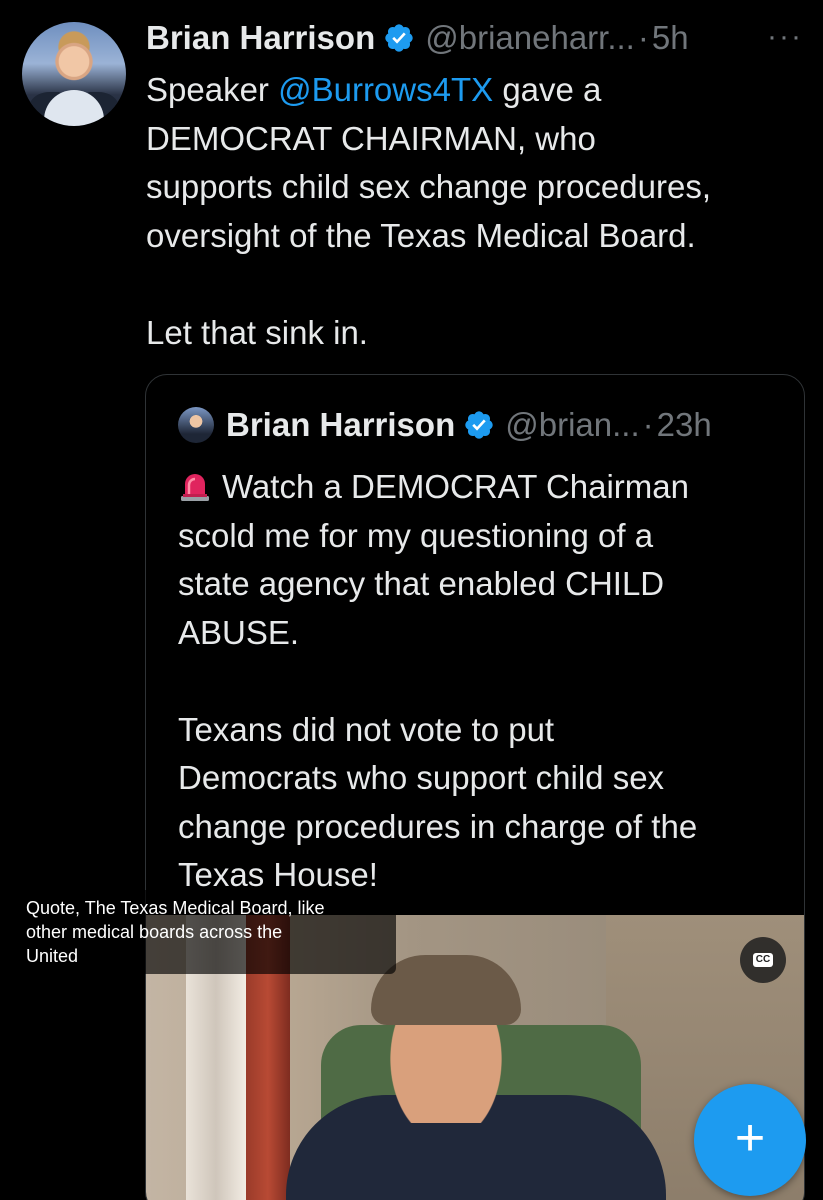 The width and height of the screenshot is (823, 1200). I want to click on more-options-icon: ···, so click(785, 37).